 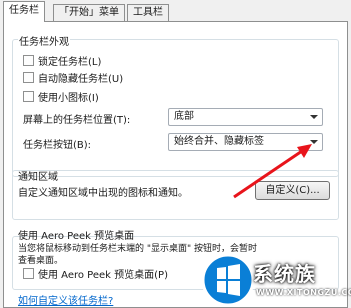 What do you see at coordinates (303, 292) in the screenshot?
I see `watermark-url: WWW.XITONGZU.COM` at bounding box center [303, 292].